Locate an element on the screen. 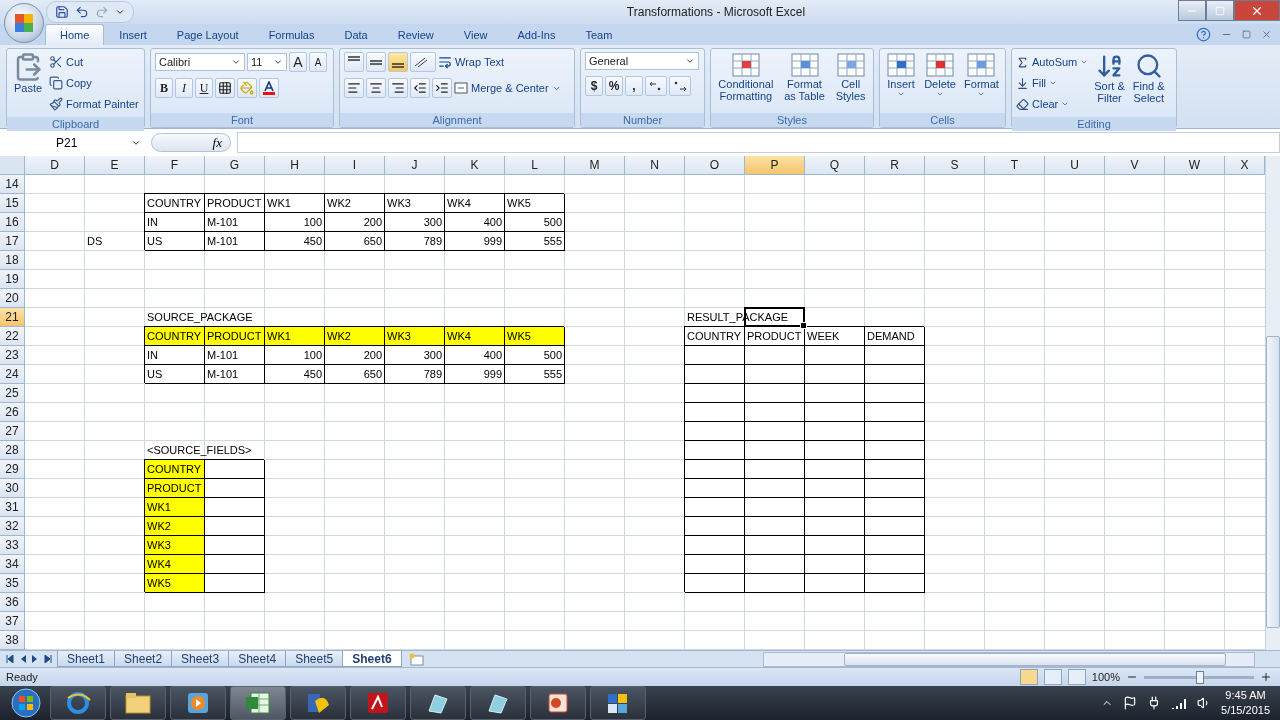 The height and width of the screenshot is (720, 1280). cells-button: Insert is located at coordinates (901, 75).